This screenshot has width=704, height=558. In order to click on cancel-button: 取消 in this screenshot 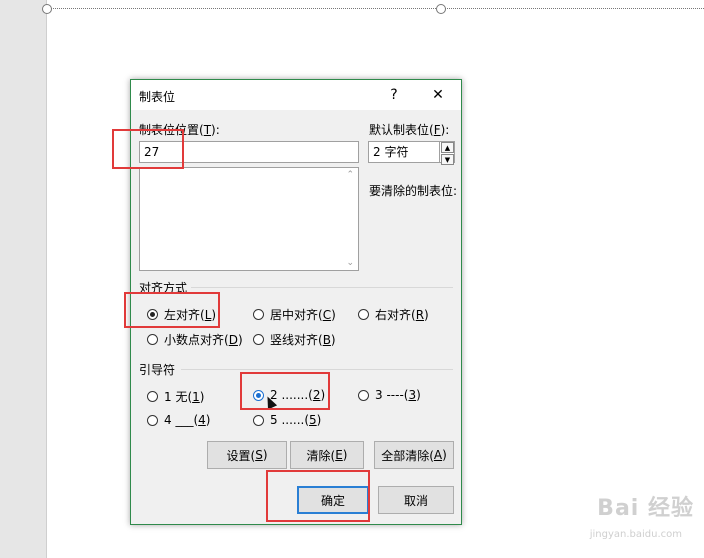, I will do `click(416, 500)`.